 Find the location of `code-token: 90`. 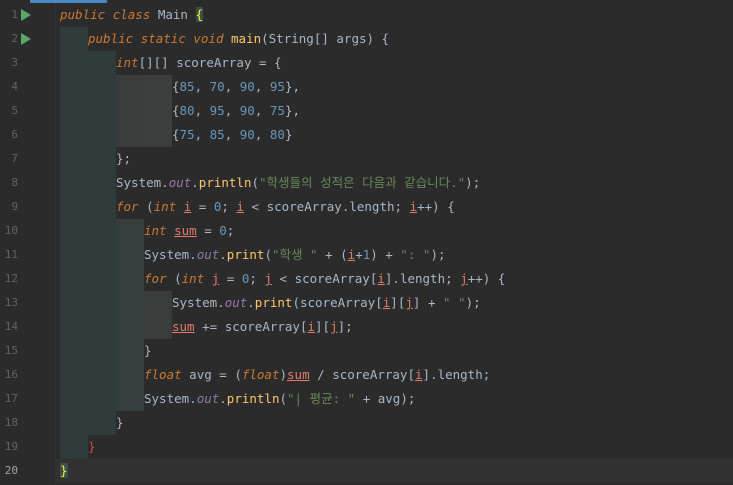

code-token: 90 is located at coordinates (247, 110).